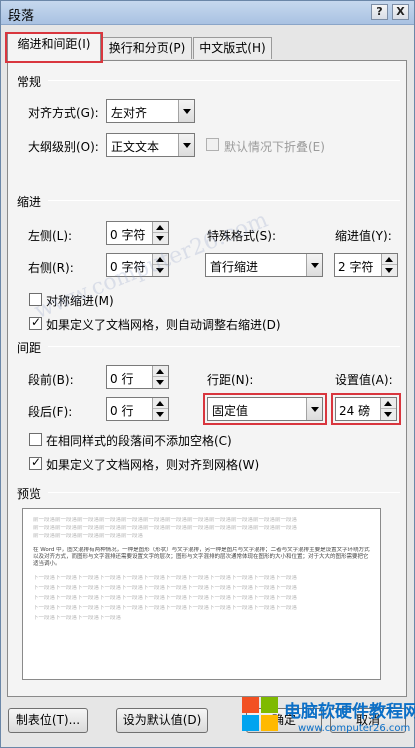 This screenshot has height=748, width=415. Describe the element at coordinates (137, 377) in the screenshot. I see `spacing-before-spinner: 0 行` at that location.